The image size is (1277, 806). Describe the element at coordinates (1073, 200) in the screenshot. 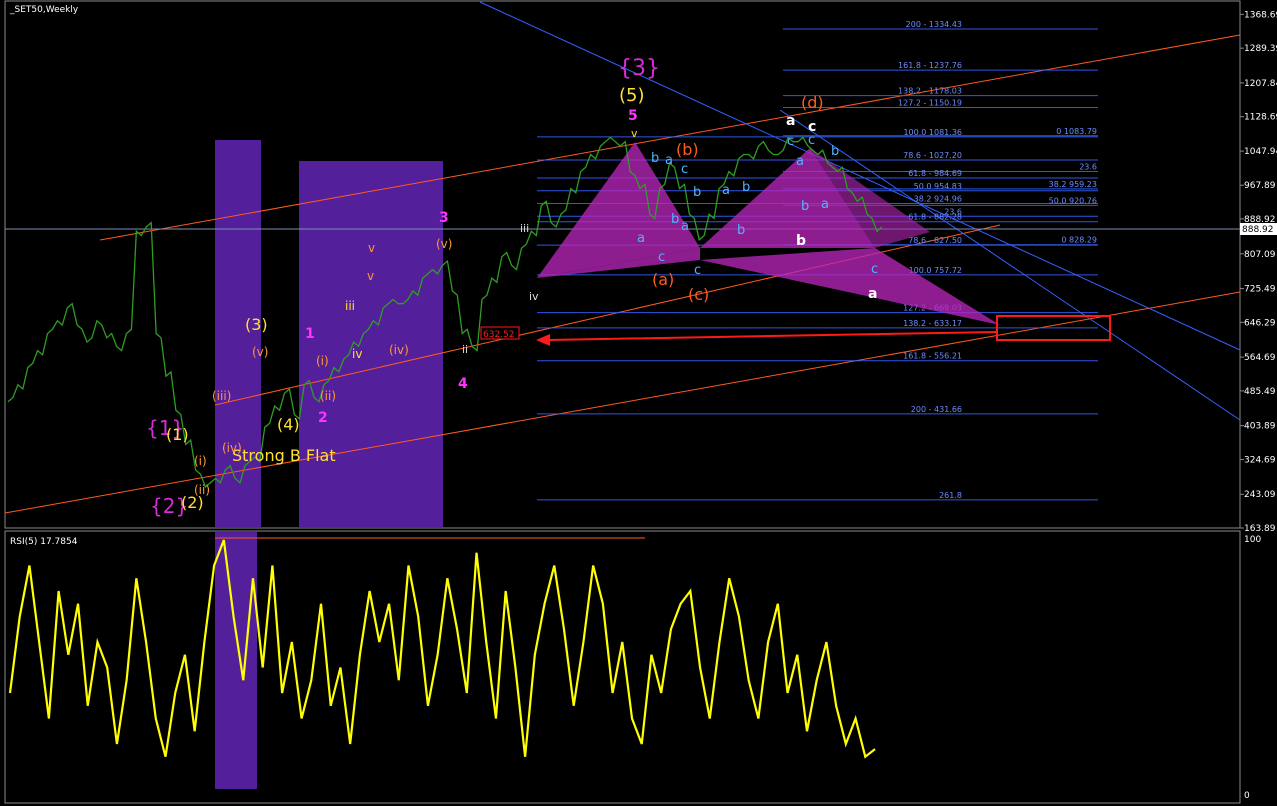

I see `fib-label: 50.0 920.76` at that location.